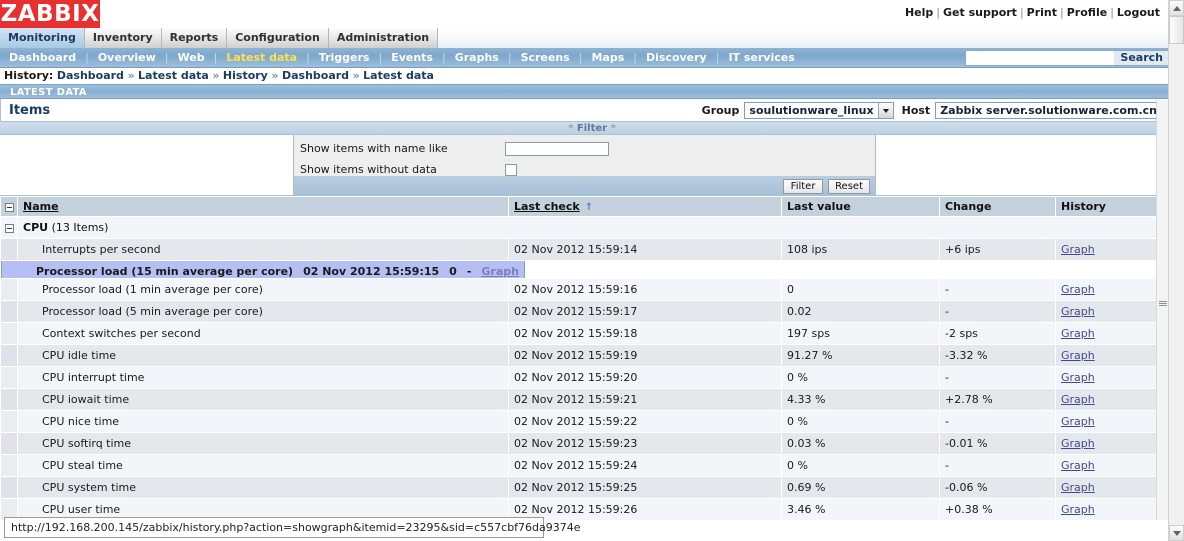 This screenshot has height=541, width=1184. I want to click on submenu-item-events: Events, so click(412, 58).